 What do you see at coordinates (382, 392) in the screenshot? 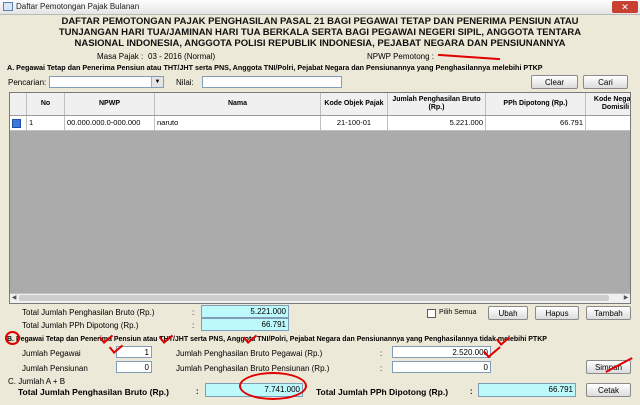
I see `total-pph-c-label: Total Jumlah PPh Dipotong (Rp.)` at bounding box center [382, 392].